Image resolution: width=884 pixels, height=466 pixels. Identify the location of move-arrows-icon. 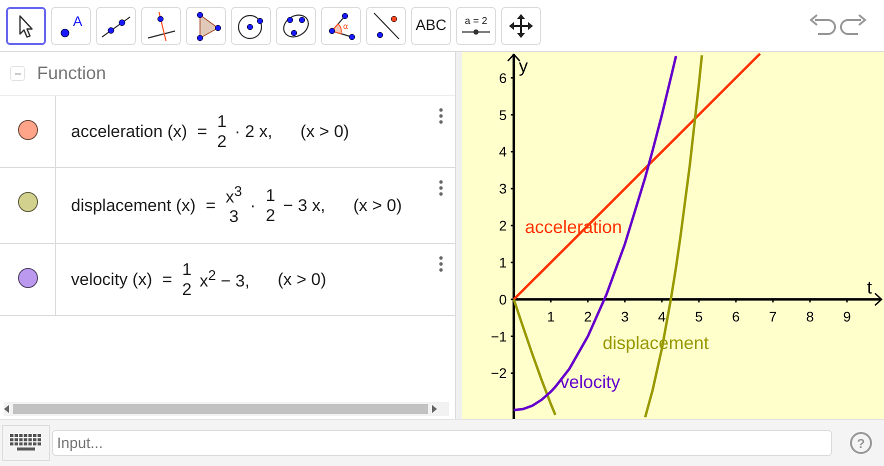
(521, 25).